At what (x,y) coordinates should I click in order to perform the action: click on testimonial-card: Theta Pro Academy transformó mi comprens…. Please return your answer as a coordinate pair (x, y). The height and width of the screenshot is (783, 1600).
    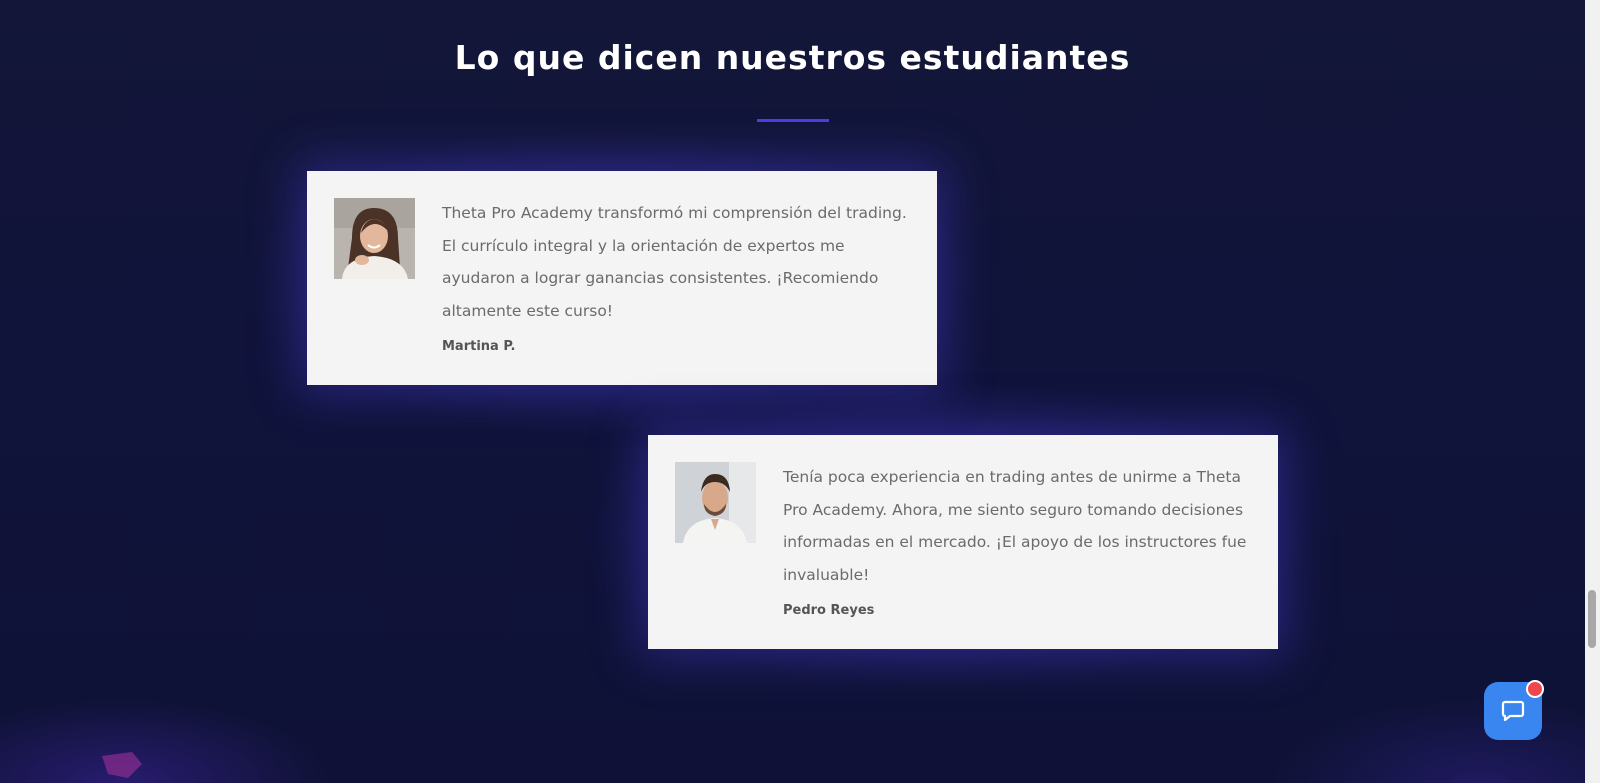
    Looking at the image, I should click on (622, 278).